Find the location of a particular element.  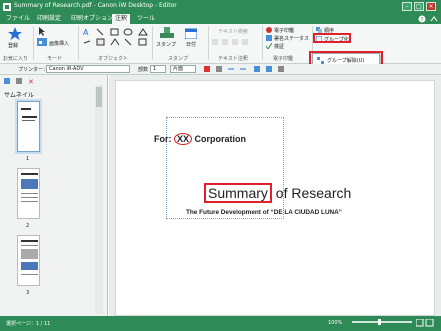

svg-text: A is located at coordinates (86, 32).